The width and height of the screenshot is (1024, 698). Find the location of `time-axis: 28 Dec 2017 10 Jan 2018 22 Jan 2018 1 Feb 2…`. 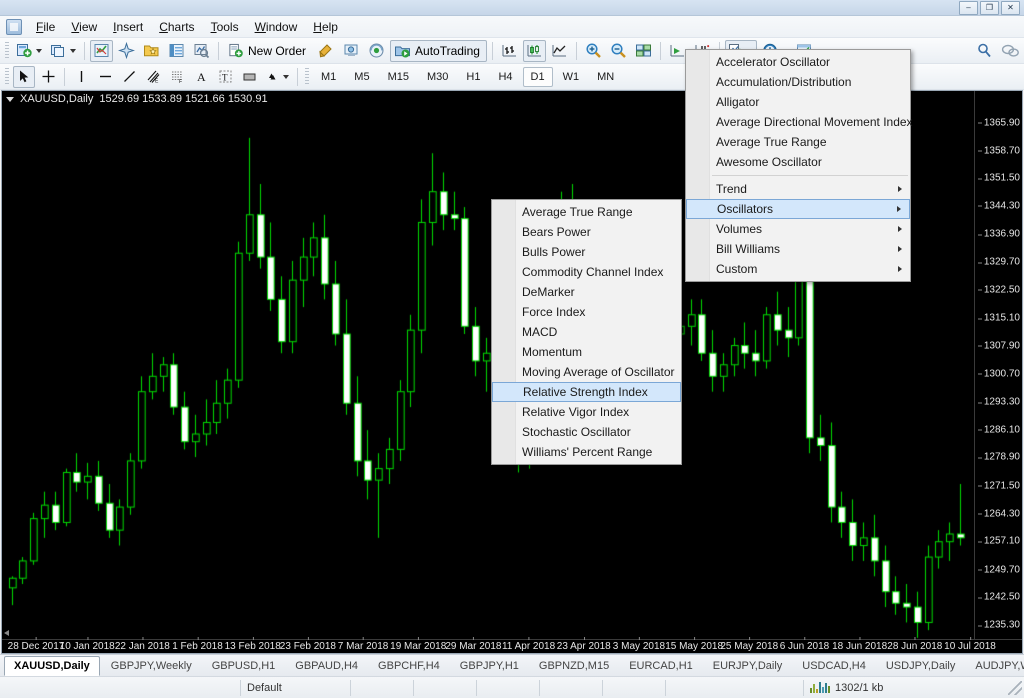

time-axis: 28 Dec 2017 10 Jan 2018 22 Jan 2018 1 Feb 2… is located at coordinates (512, 645).